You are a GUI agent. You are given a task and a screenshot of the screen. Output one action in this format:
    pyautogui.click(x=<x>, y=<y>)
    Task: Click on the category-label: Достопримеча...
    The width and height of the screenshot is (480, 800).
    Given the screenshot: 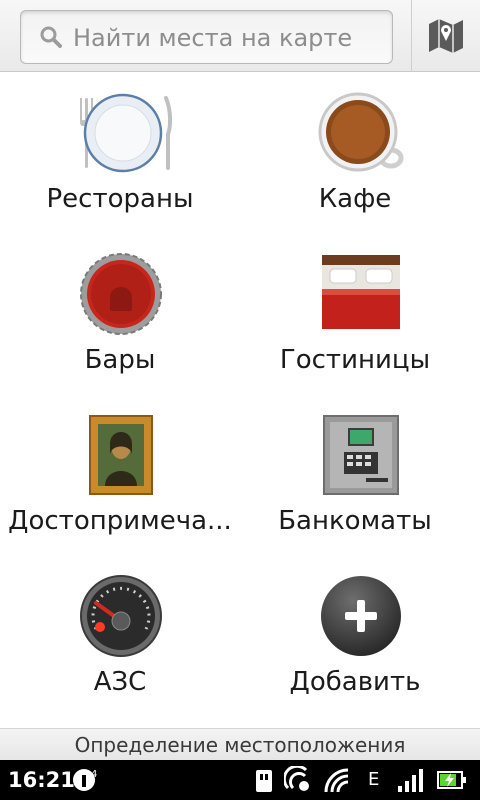 What is the action you would take?
    pyautogui.click(x=120, y=521)
    